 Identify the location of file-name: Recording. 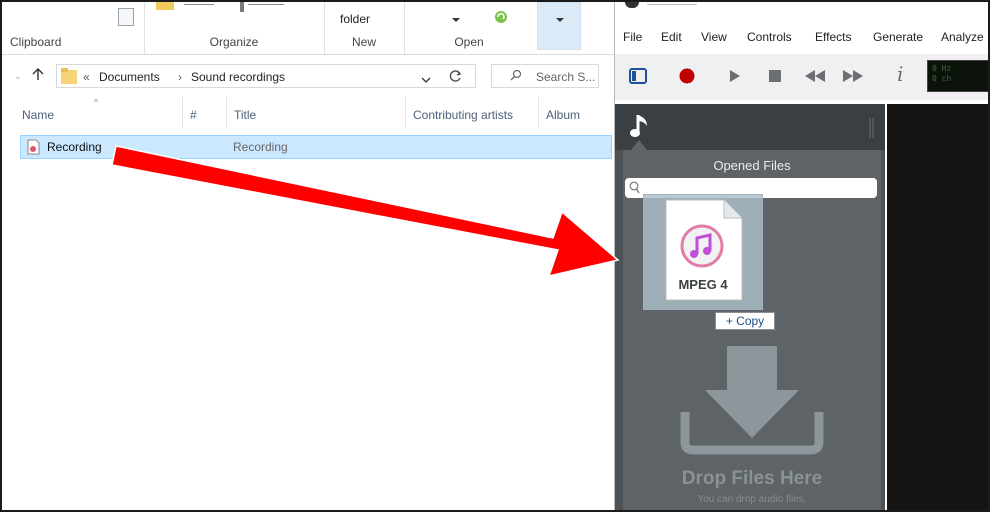
(74, 147).